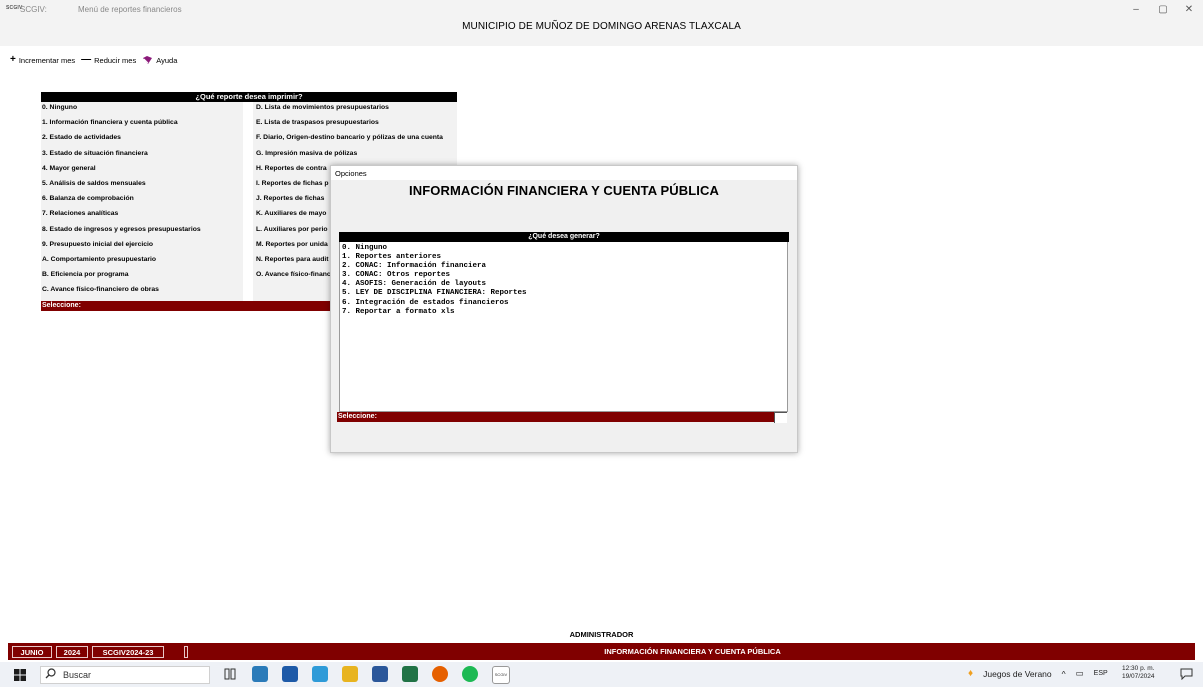  I want to click on firefox-app-icon, so click(440, 674).